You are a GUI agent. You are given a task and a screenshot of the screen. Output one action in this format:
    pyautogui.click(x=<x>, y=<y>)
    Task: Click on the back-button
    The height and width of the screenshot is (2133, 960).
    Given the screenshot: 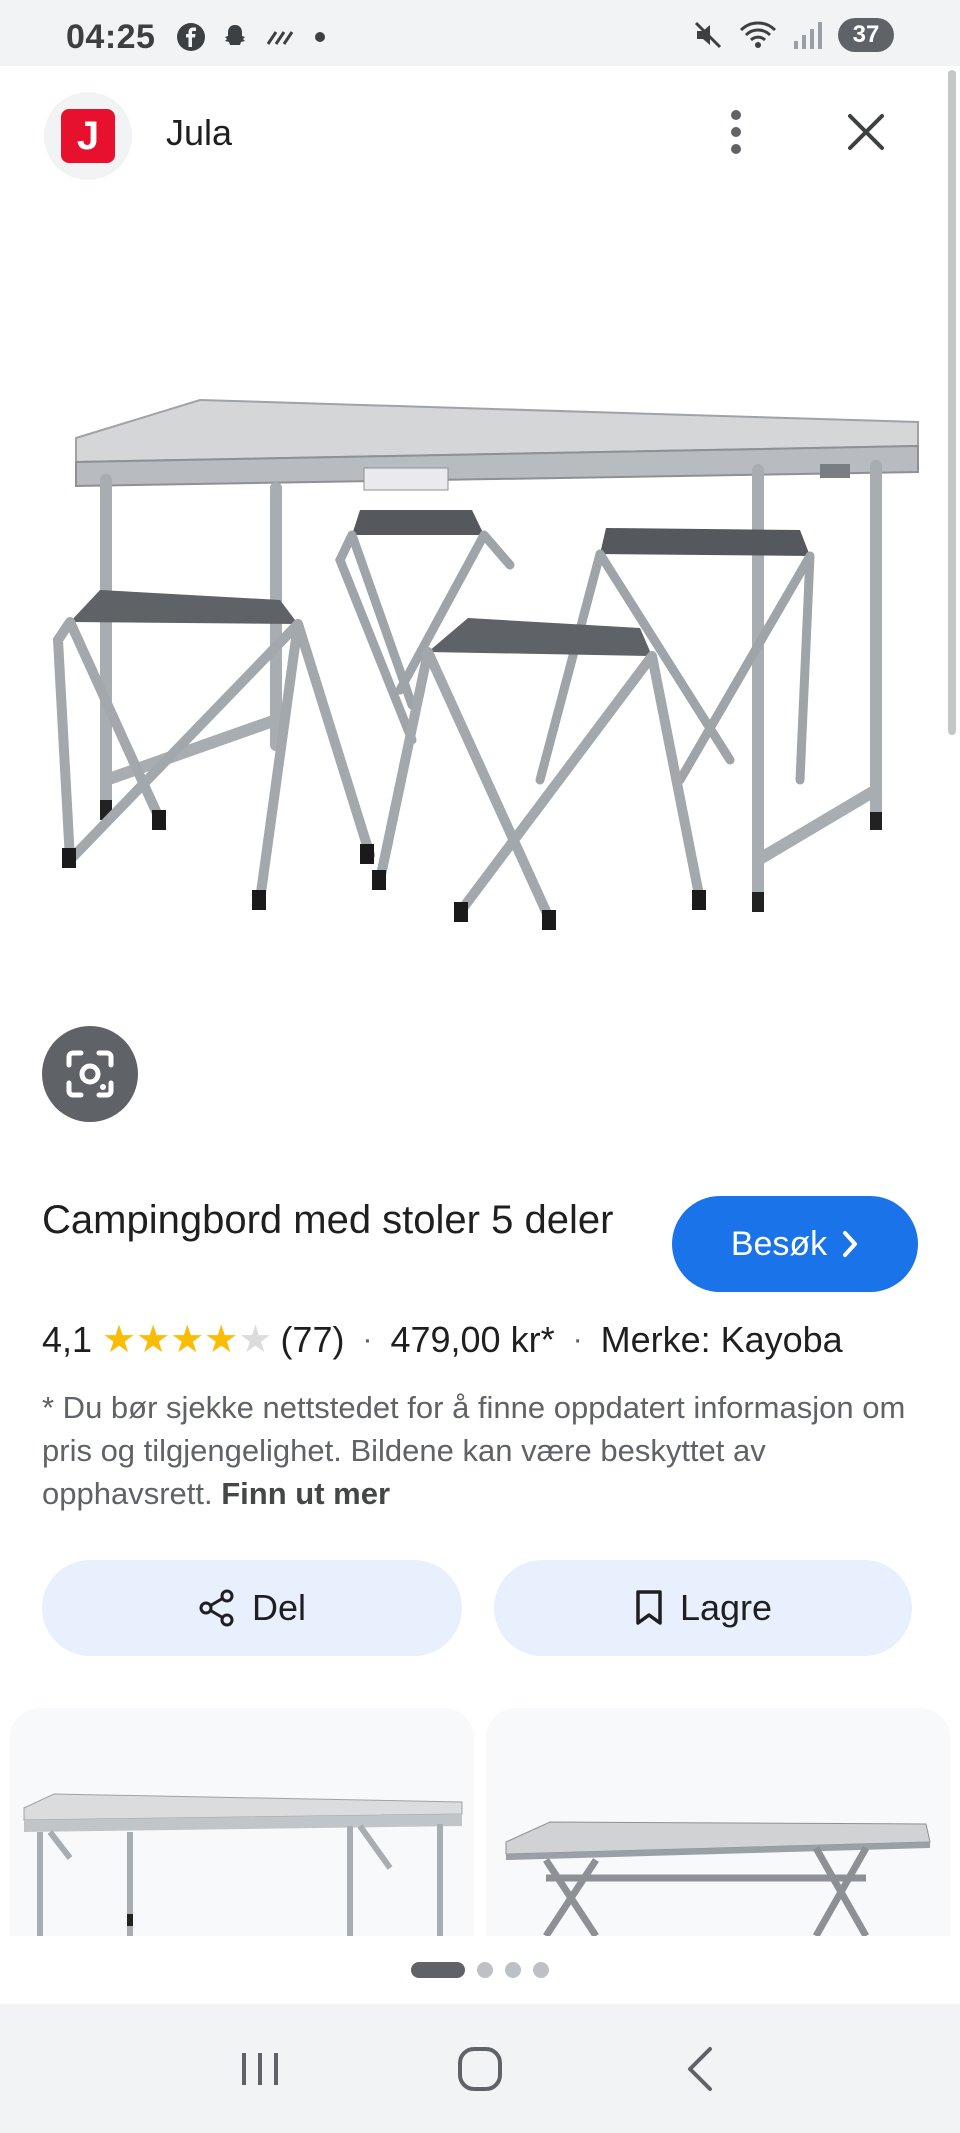 What is the action you would take?
    pyautogui.click(x=700, y=2069)
    